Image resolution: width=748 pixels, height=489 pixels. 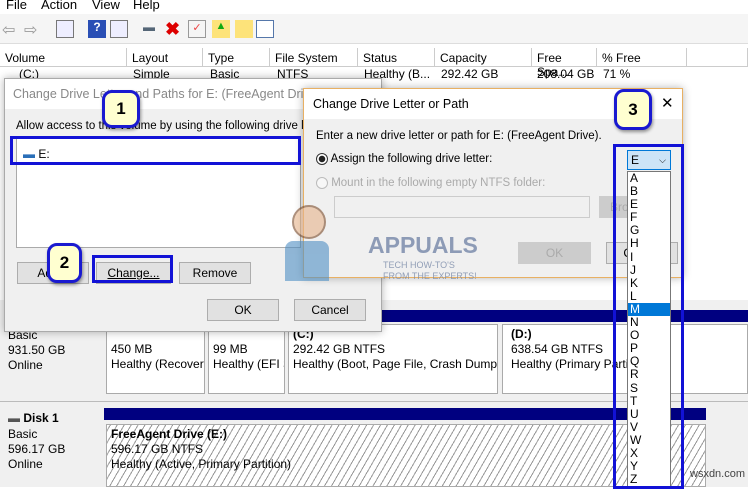 I want to click on highlight-drive-item, so click(x=155, y=150).